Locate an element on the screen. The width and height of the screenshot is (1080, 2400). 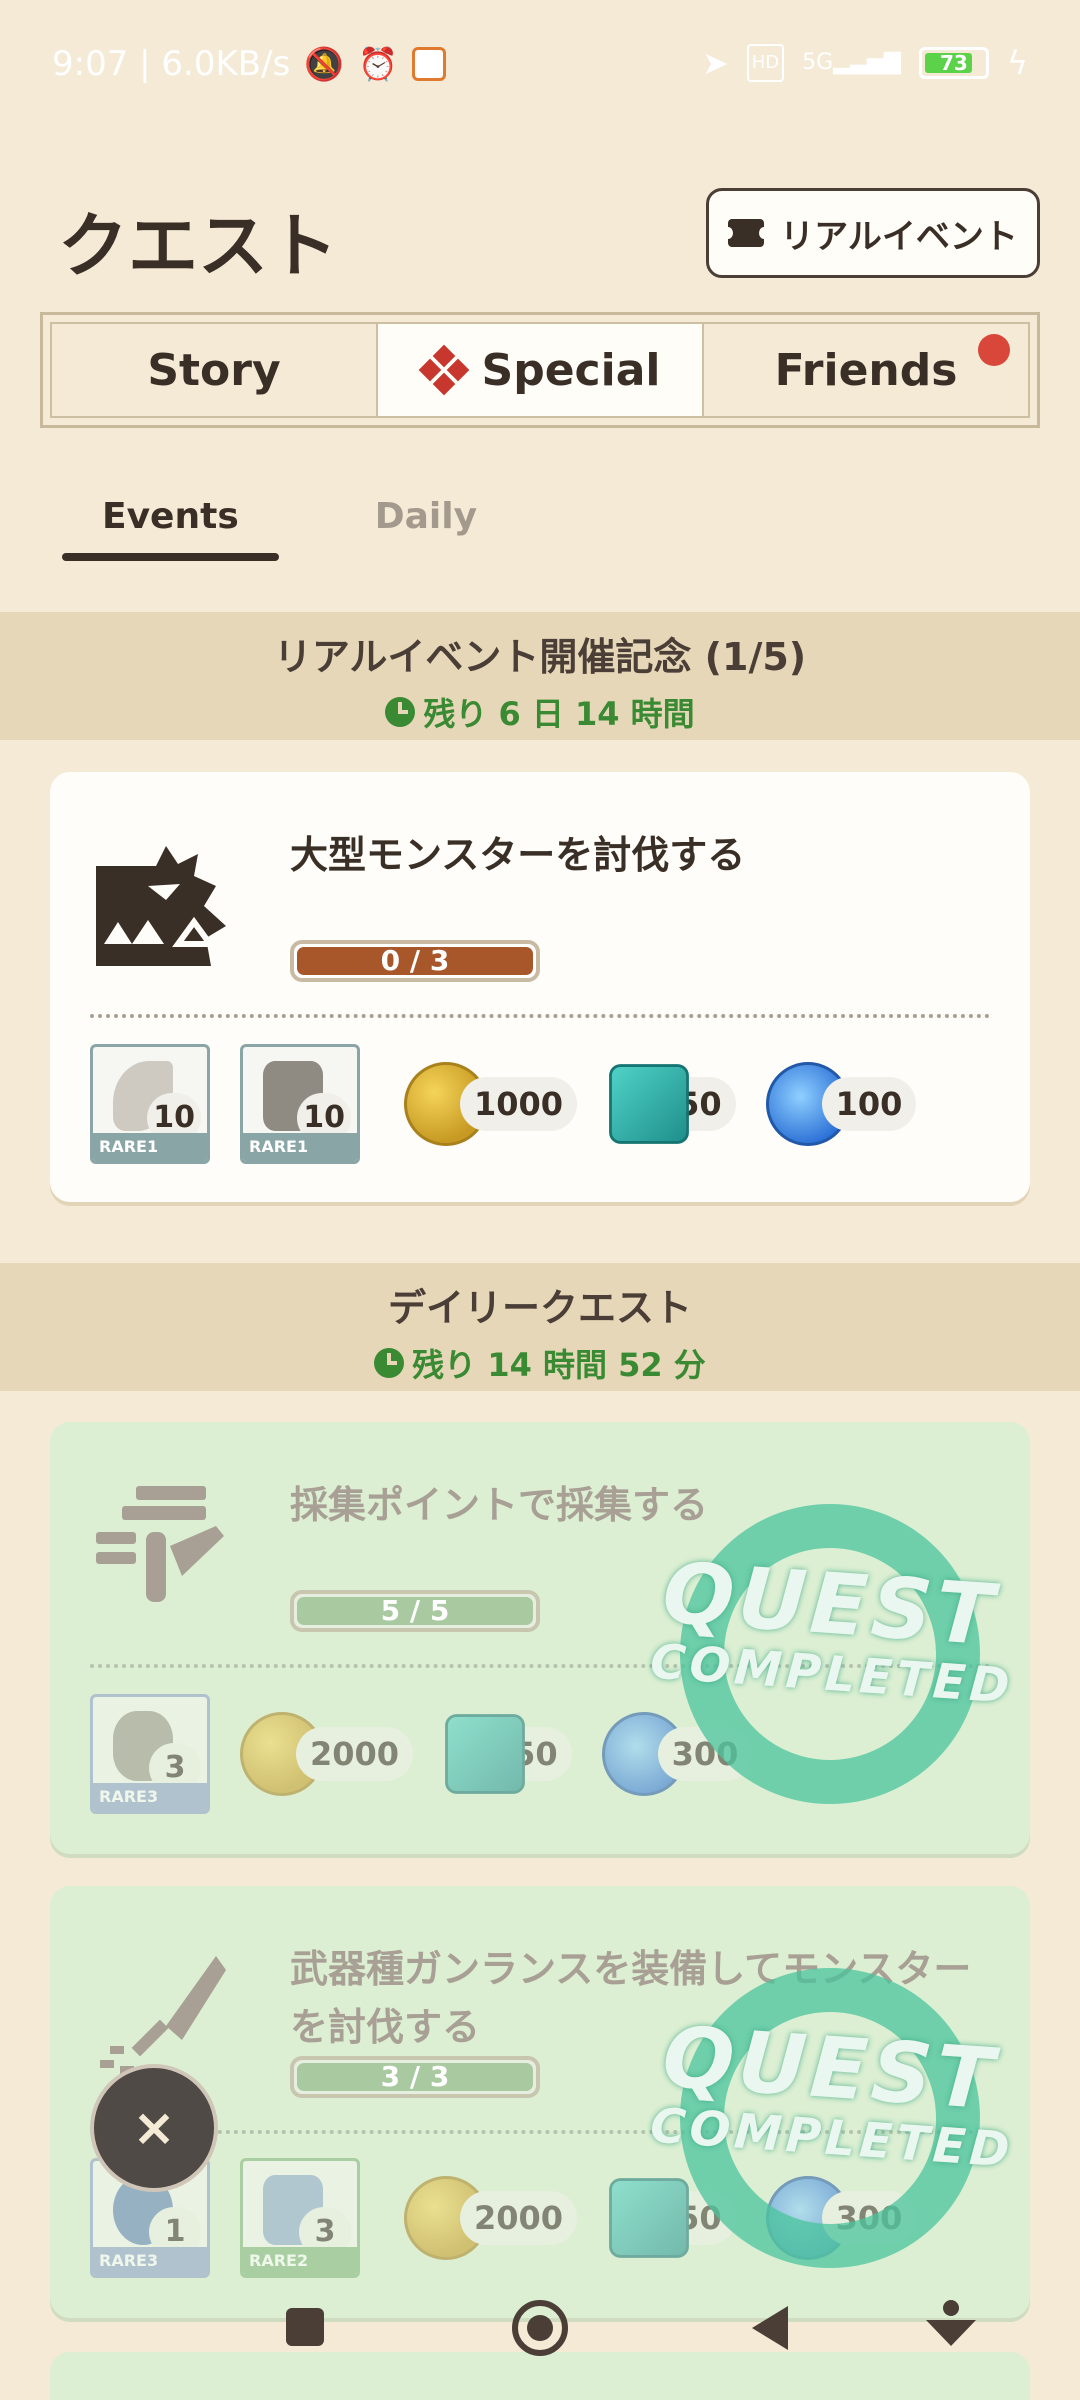
currency-reward: 1000 is located at coordinates (491, 1104).